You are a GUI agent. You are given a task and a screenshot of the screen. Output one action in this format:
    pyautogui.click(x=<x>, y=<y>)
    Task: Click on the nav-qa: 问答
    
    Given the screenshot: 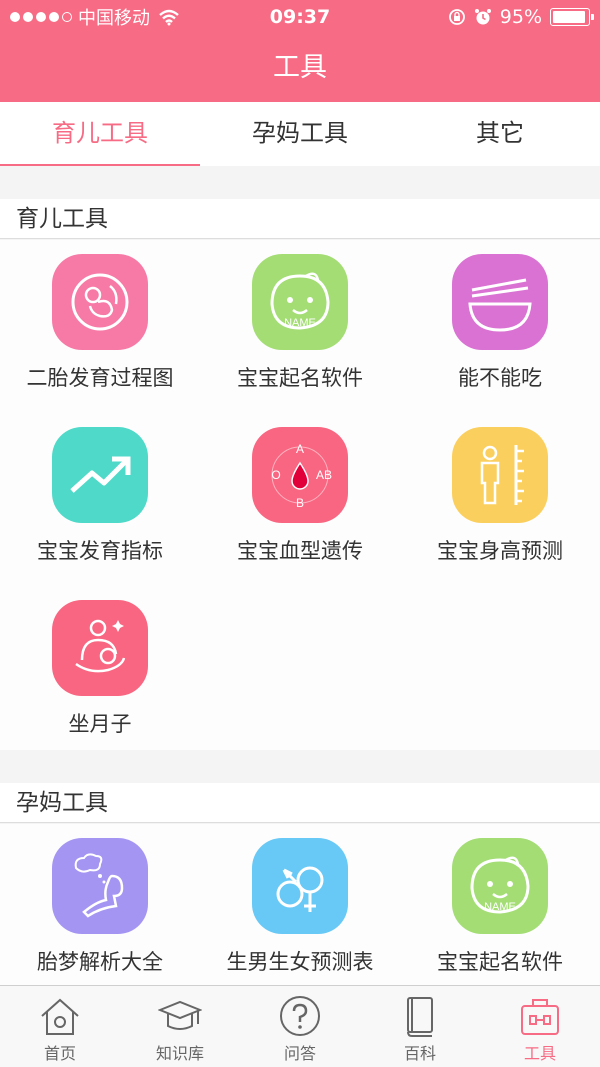 What is the action you would take?
    pyautogui.click(x=300, y=1026)
    